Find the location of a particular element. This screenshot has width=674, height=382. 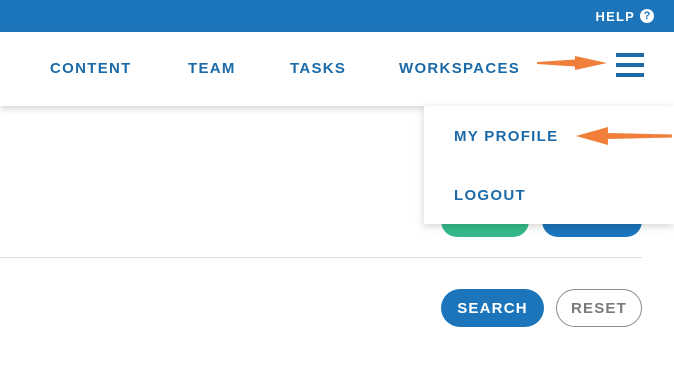

menu-item-logout: LOGOUT is located at coordinates (490, 195).